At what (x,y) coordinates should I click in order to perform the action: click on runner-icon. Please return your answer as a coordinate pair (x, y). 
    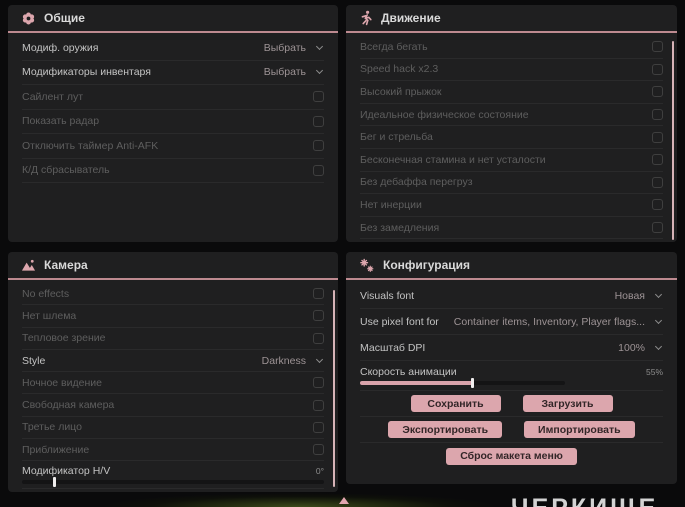
    Looking at the image, I should click on (366, 18).